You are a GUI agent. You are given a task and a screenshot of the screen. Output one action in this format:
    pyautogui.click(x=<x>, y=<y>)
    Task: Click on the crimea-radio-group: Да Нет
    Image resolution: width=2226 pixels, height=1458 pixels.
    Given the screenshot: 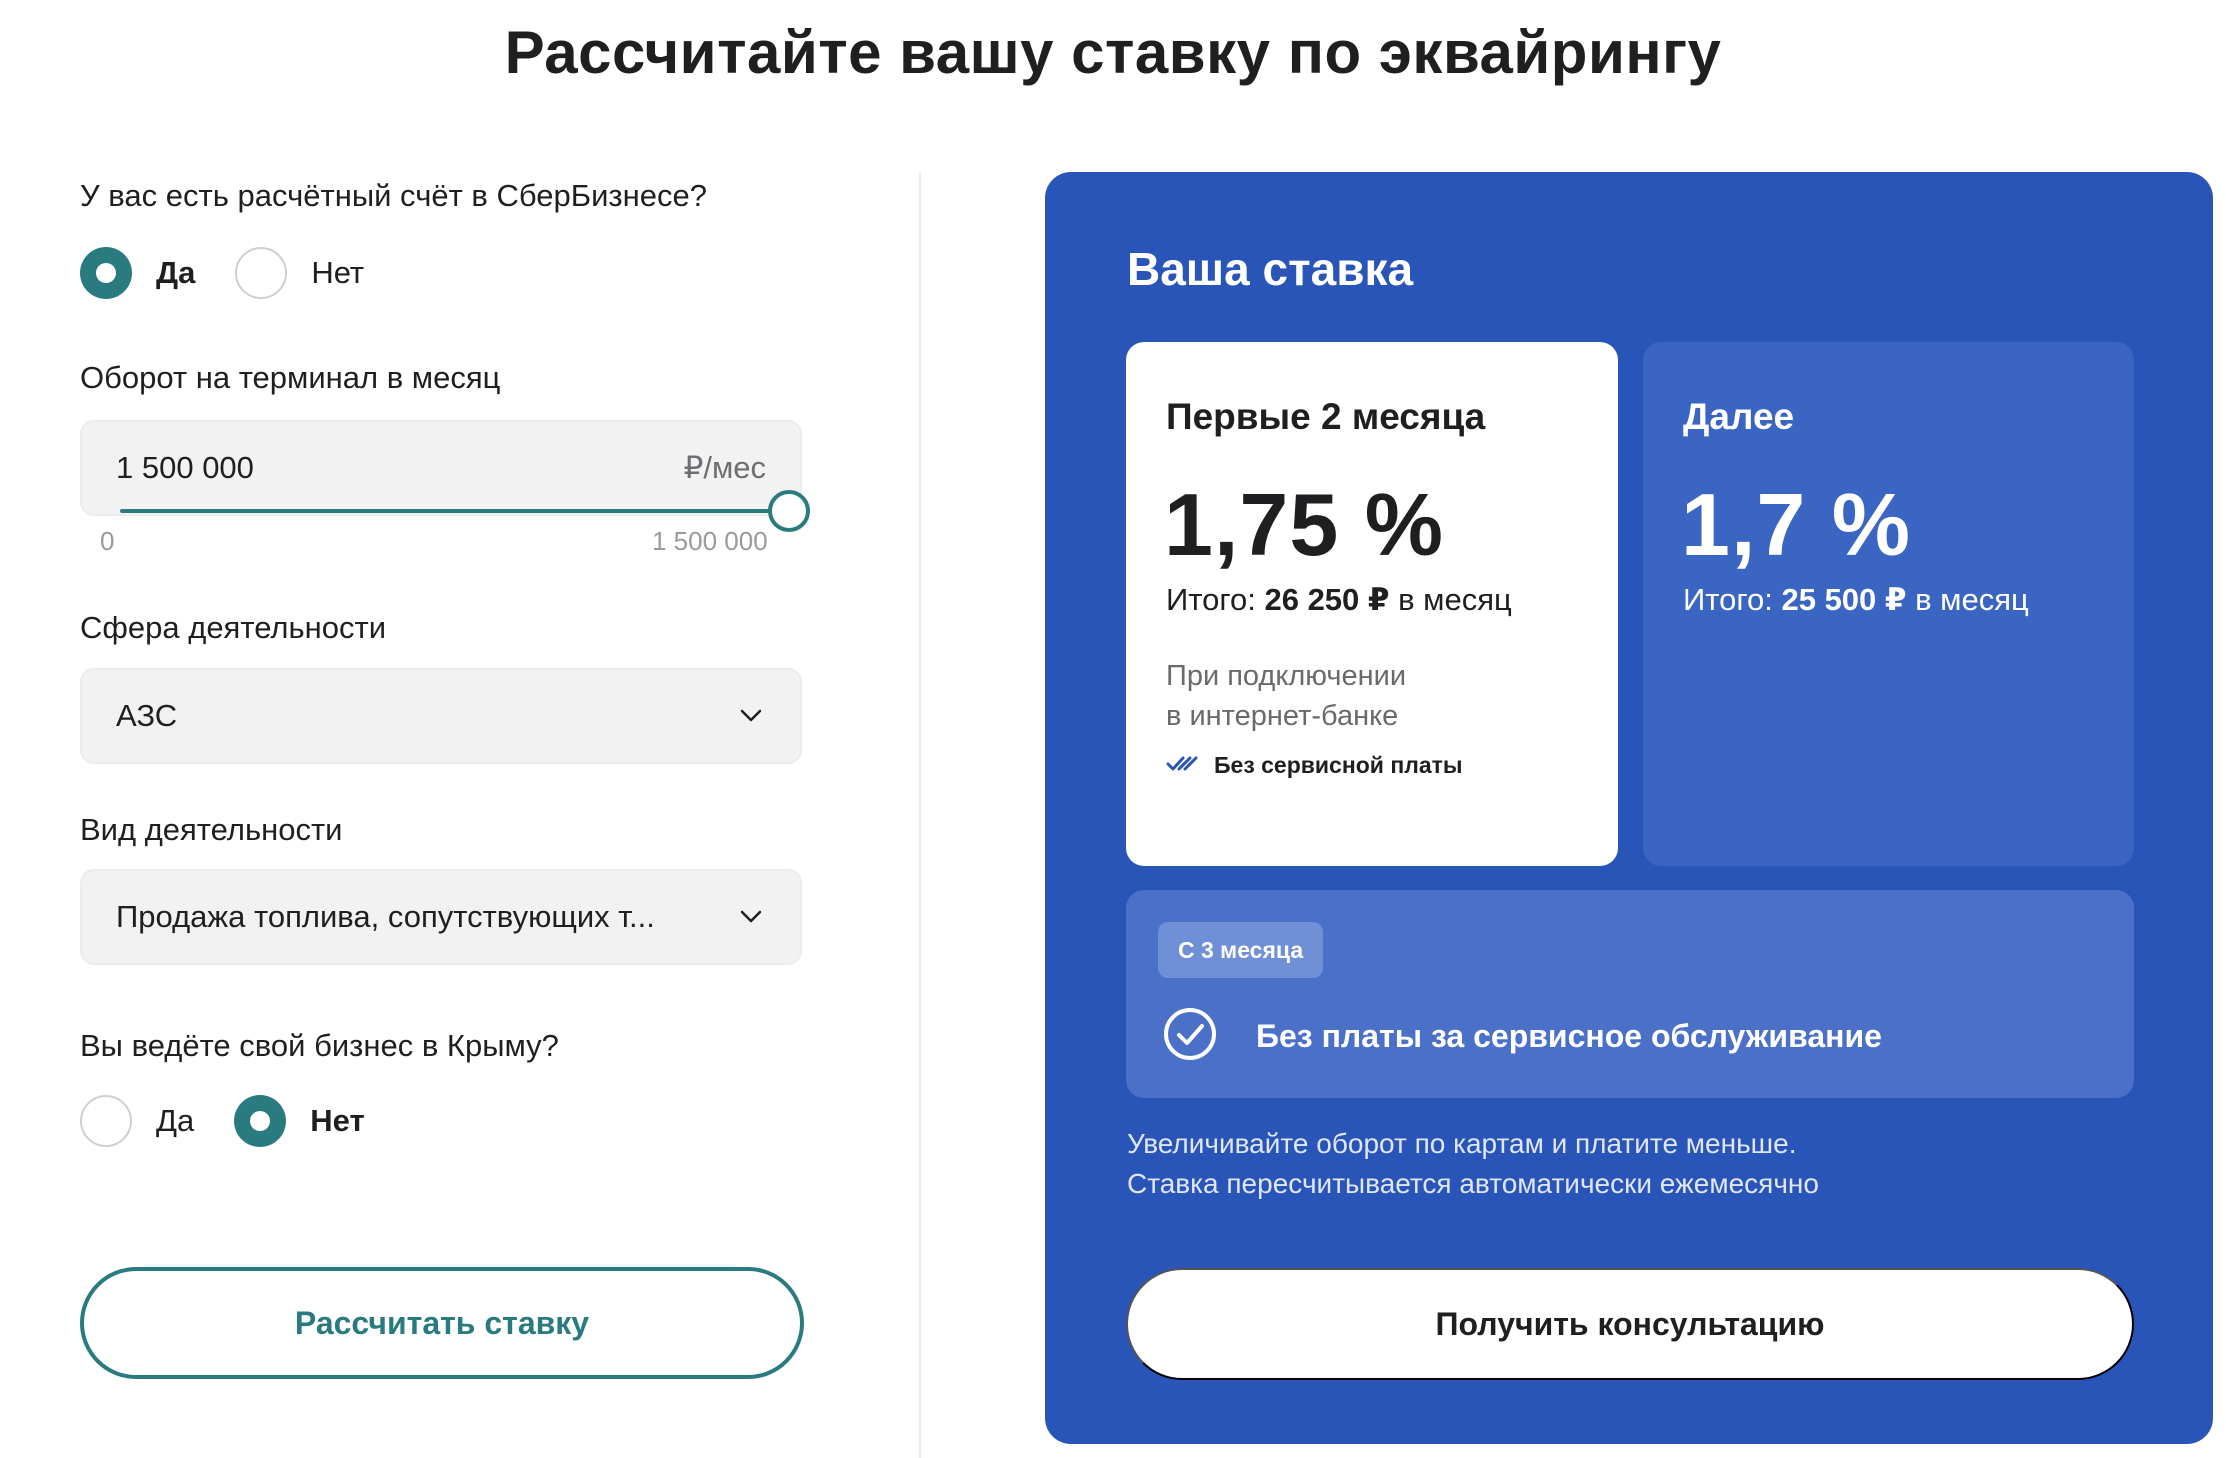 What is the action you would take?
    pyautogui.click(x=242, y=1121)
    